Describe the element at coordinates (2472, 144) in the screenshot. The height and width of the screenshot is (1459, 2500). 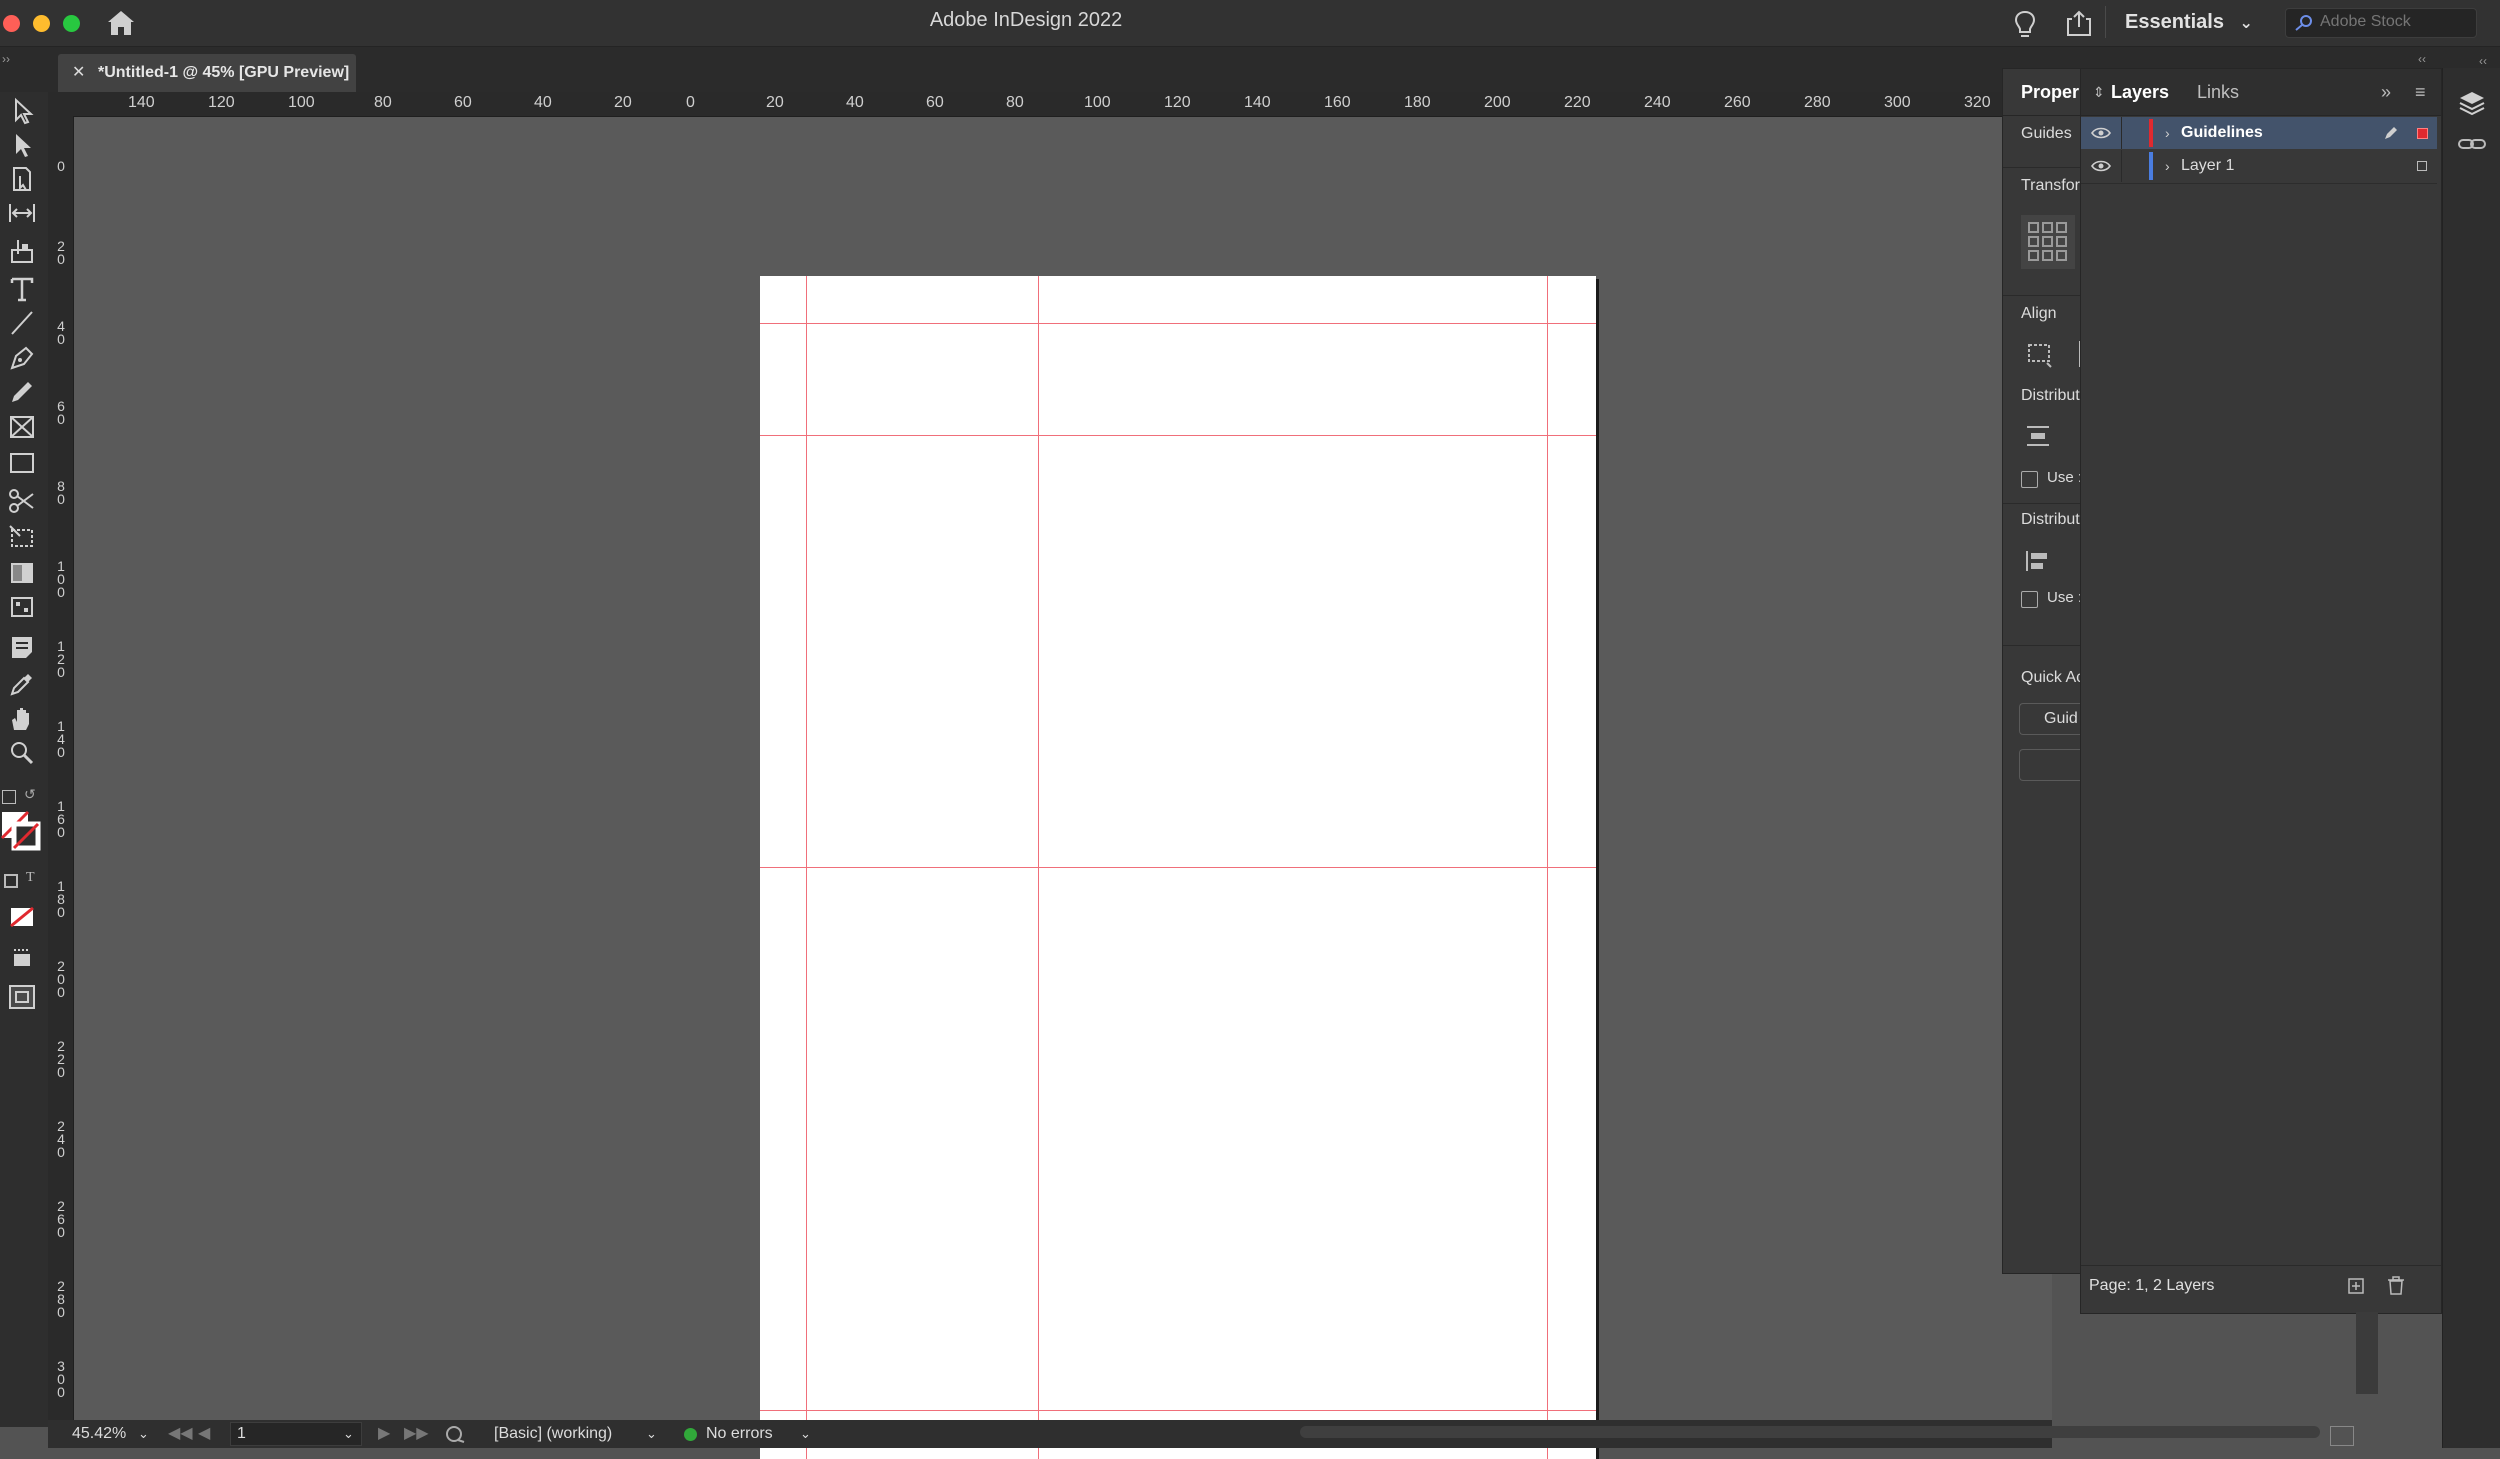
I see `links-panel-icon` at that location.